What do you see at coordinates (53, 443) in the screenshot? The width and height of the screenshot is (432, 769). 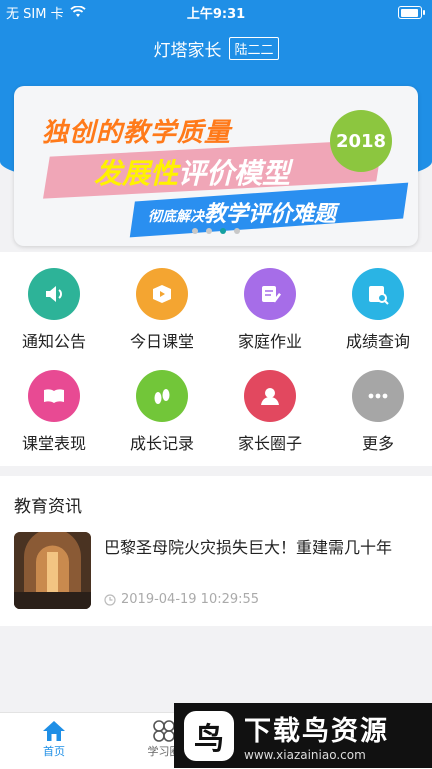 I see `menu-item-label: 课堂表现` at bounding box center [53, 443].